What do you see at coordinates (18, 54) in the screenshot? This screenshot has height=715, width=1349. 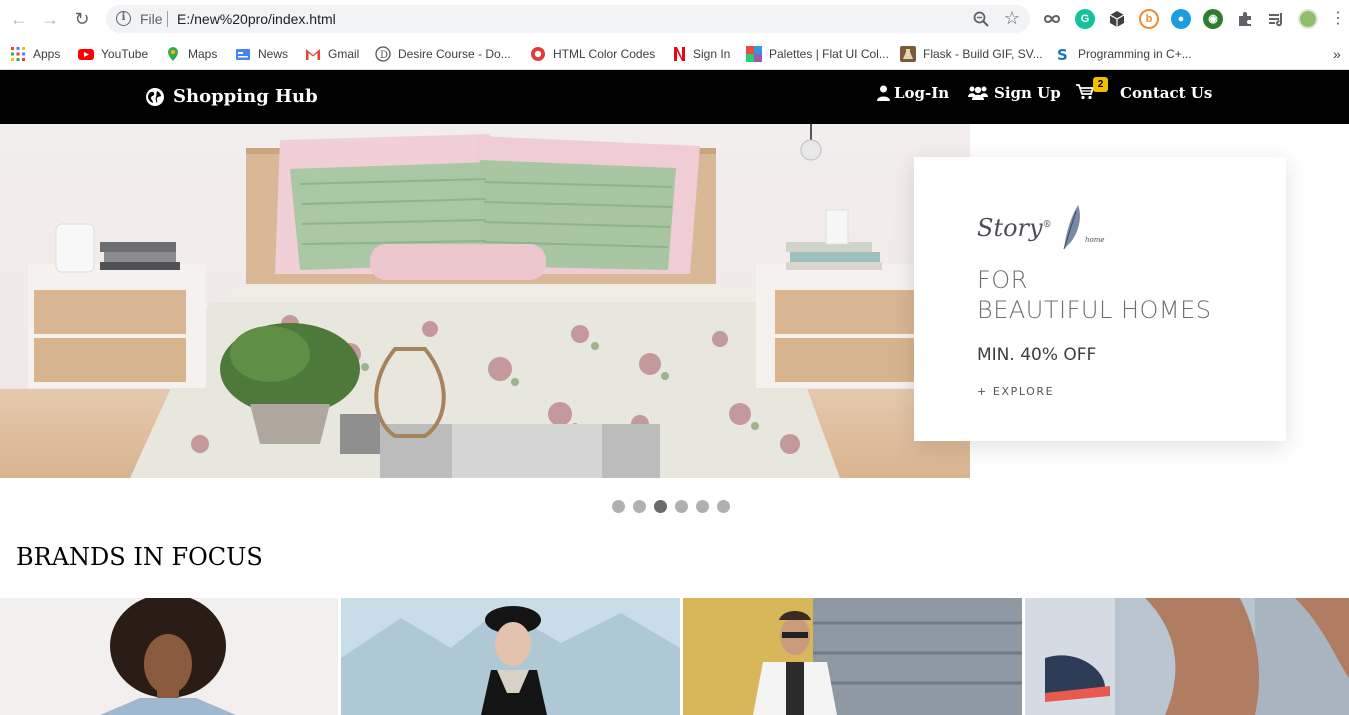 I see `apps-grid-icon` at bounding box center [18, 54].